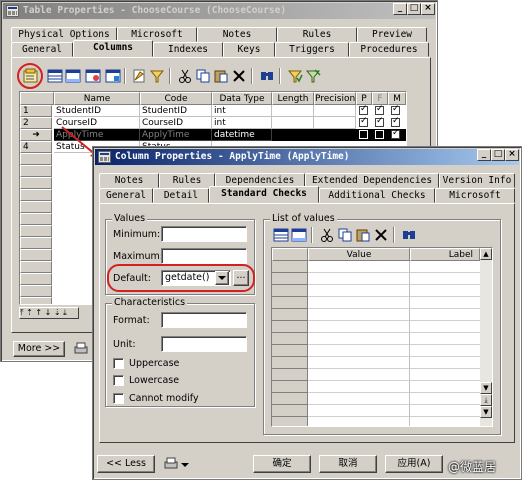 This screenshot has height=480, width=524. Describe the element at coordinates (49, 313) in the screenshot. I see `row-navigation-bar: ⤒ ⇡ ↑ ↓ ⇣ ⤓` at that location.